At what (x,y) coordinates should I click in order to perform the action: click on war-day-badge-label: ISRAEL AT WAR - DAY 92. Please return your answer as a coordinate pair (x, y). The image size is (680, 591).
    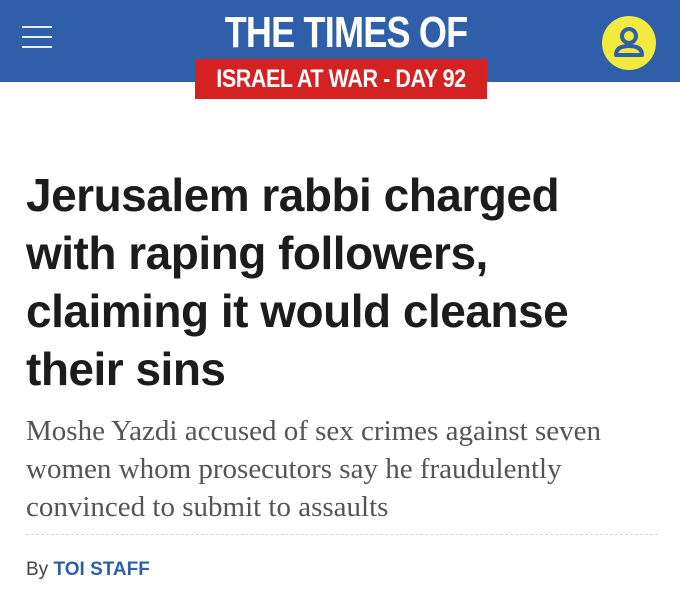
    Looking at the image, I should click on (341, 79).